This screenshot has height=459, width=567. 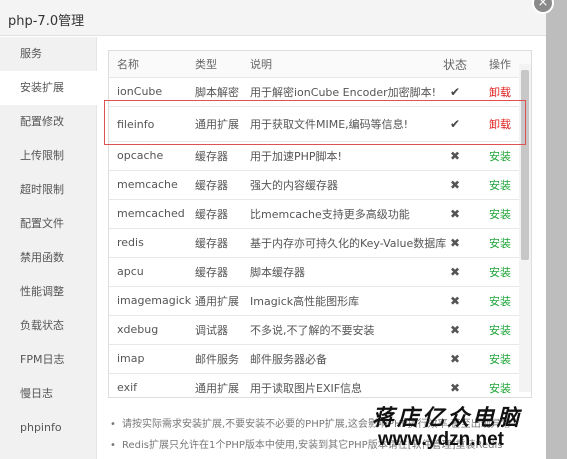 I want to click on table-row: opcache 缓存器 用于加速PHP脚本! ✖ 安装, so click(x=320, y=156).